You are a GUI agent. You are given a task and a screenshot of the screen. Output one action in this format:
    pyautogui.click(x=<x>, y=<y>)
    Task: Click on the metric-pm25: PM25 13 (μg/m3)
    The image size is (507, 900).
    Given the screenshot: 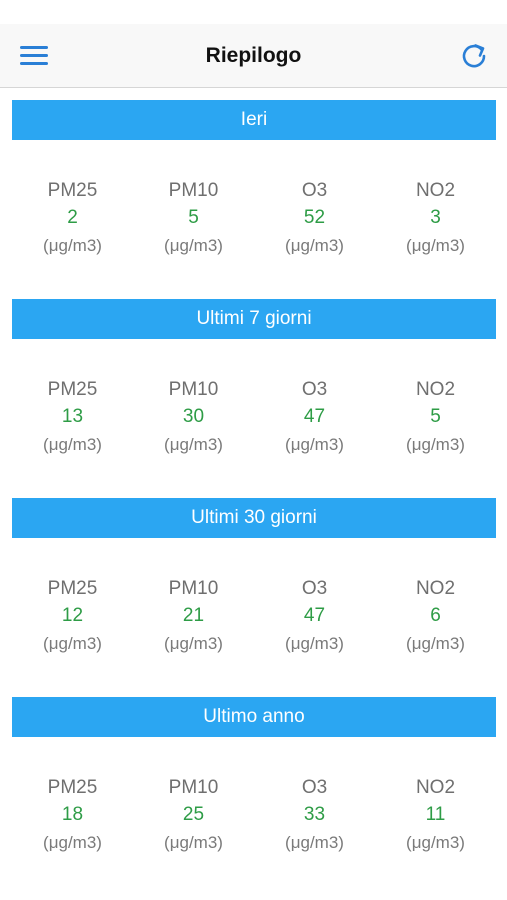 What is the action you would take?
    pyautogui.click(x=72, y=418)
    